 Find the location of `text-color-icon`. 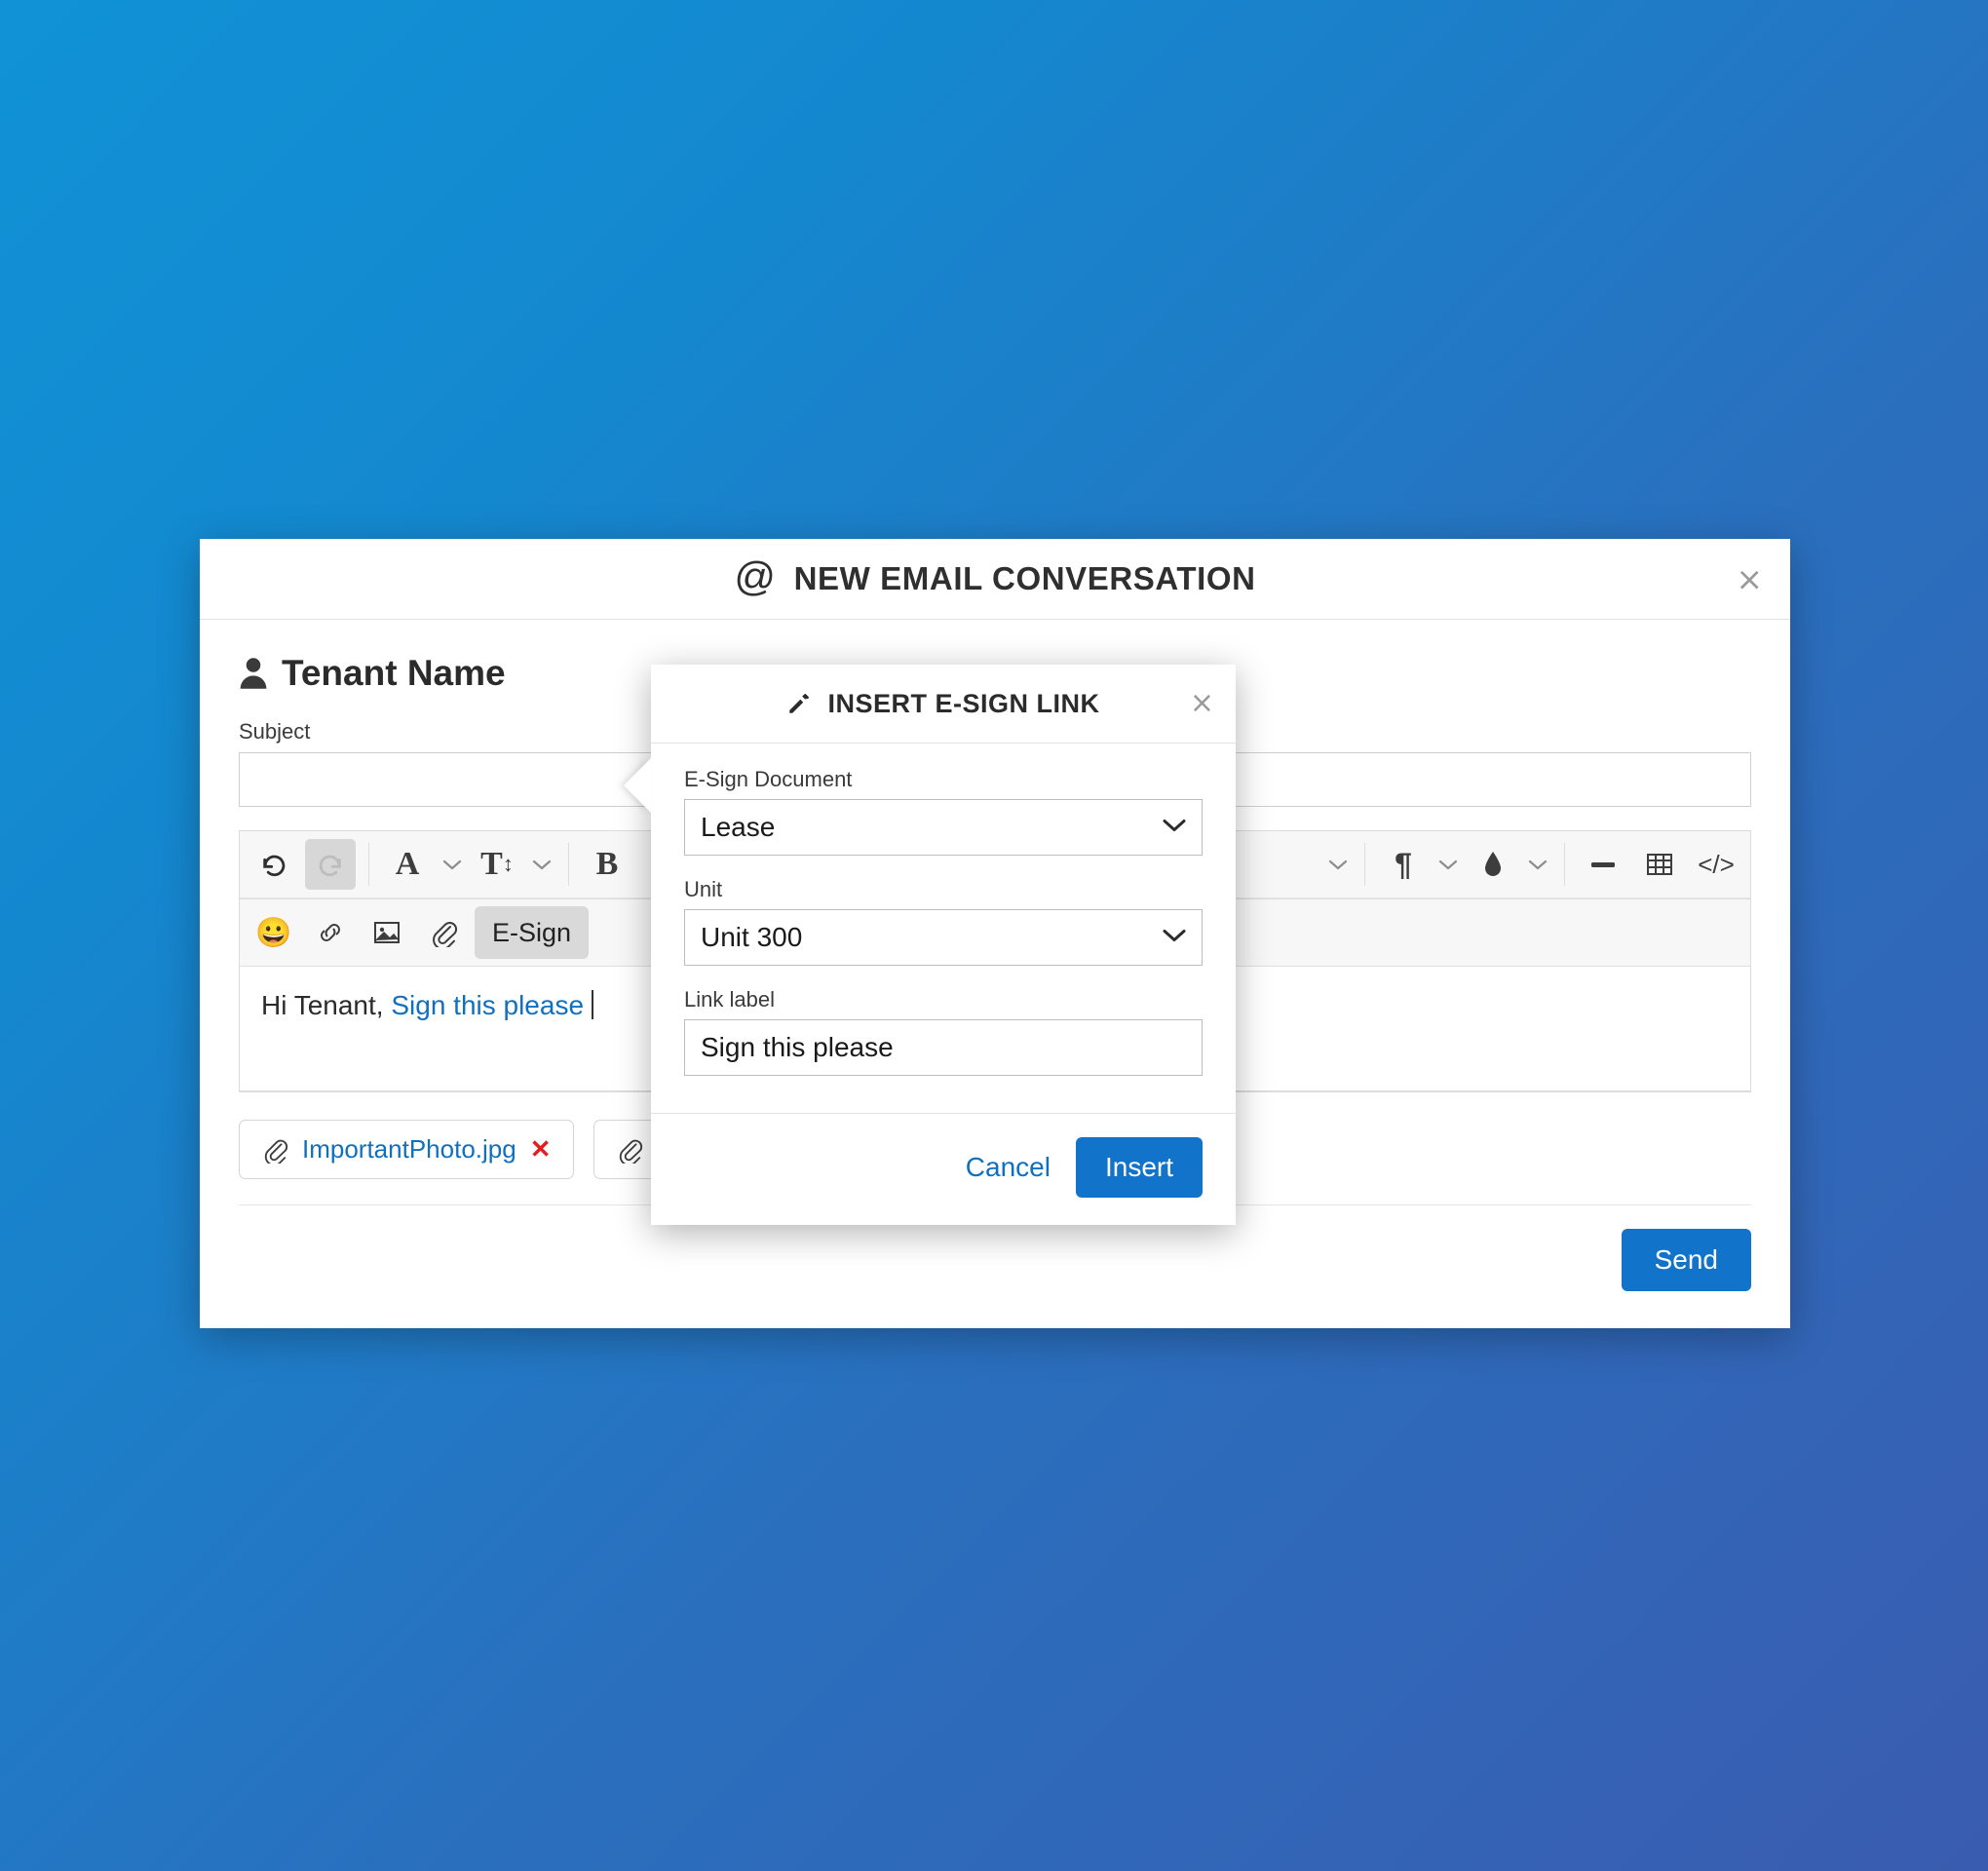

text-color-icon is located at coordinates (1493, 864).